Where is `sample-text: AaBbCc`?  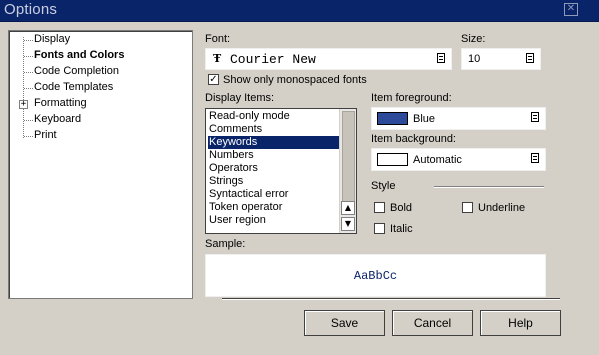
sample-text: AaBbCc is located at coordinates (375, 276).